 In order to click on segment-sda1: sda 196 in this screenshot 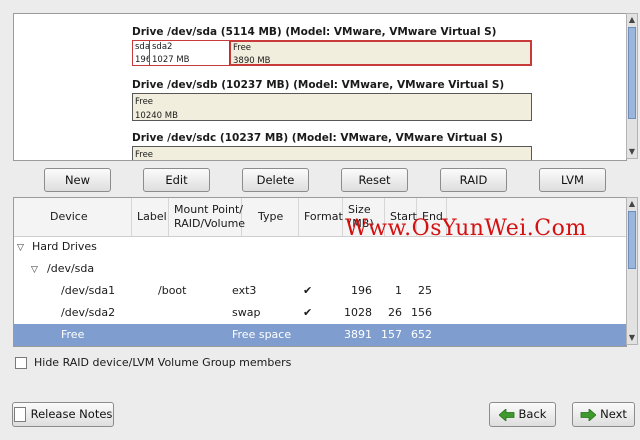, I will do `click(141, 53)`.